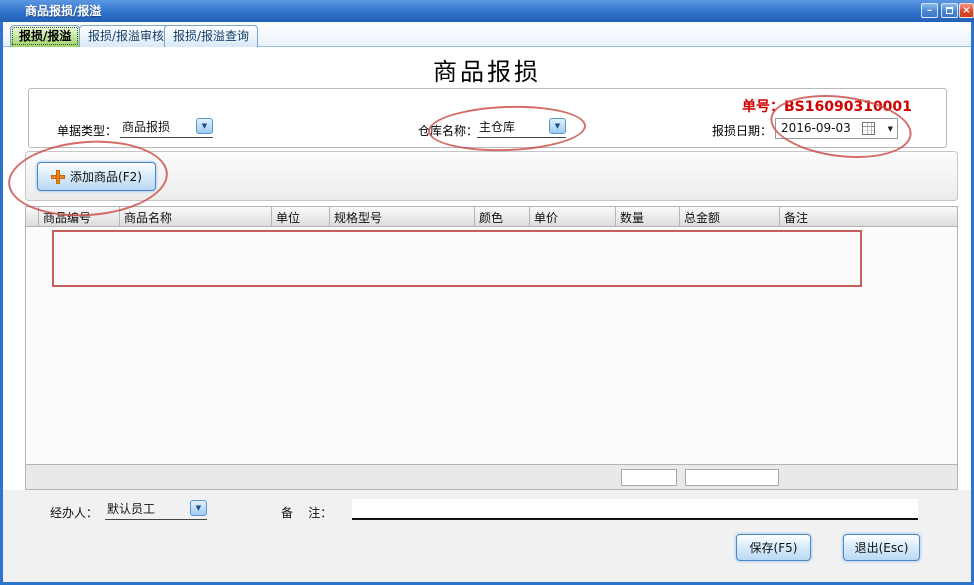 This screenshot has width=974, height=585. I want to click on page-title: 商品报损, so click(487, 72).